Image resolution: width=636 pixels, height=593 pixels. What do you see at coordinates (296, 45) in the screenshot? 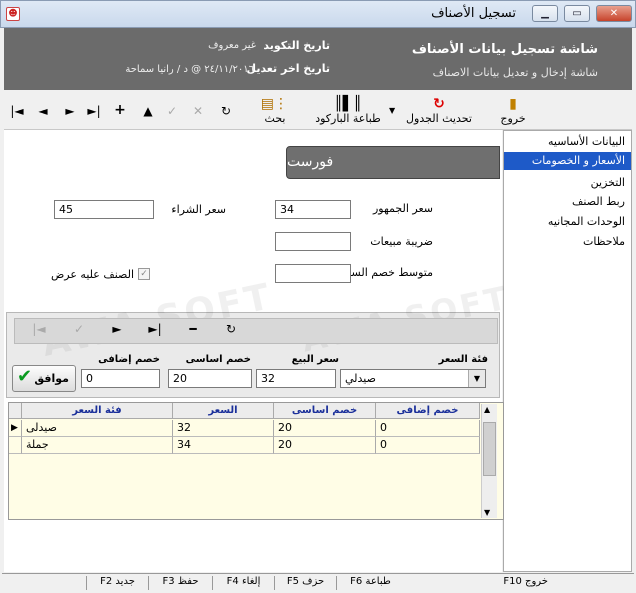
I see `coding-date-label: تاريخ التكويد` at bounding box center [296, 45].